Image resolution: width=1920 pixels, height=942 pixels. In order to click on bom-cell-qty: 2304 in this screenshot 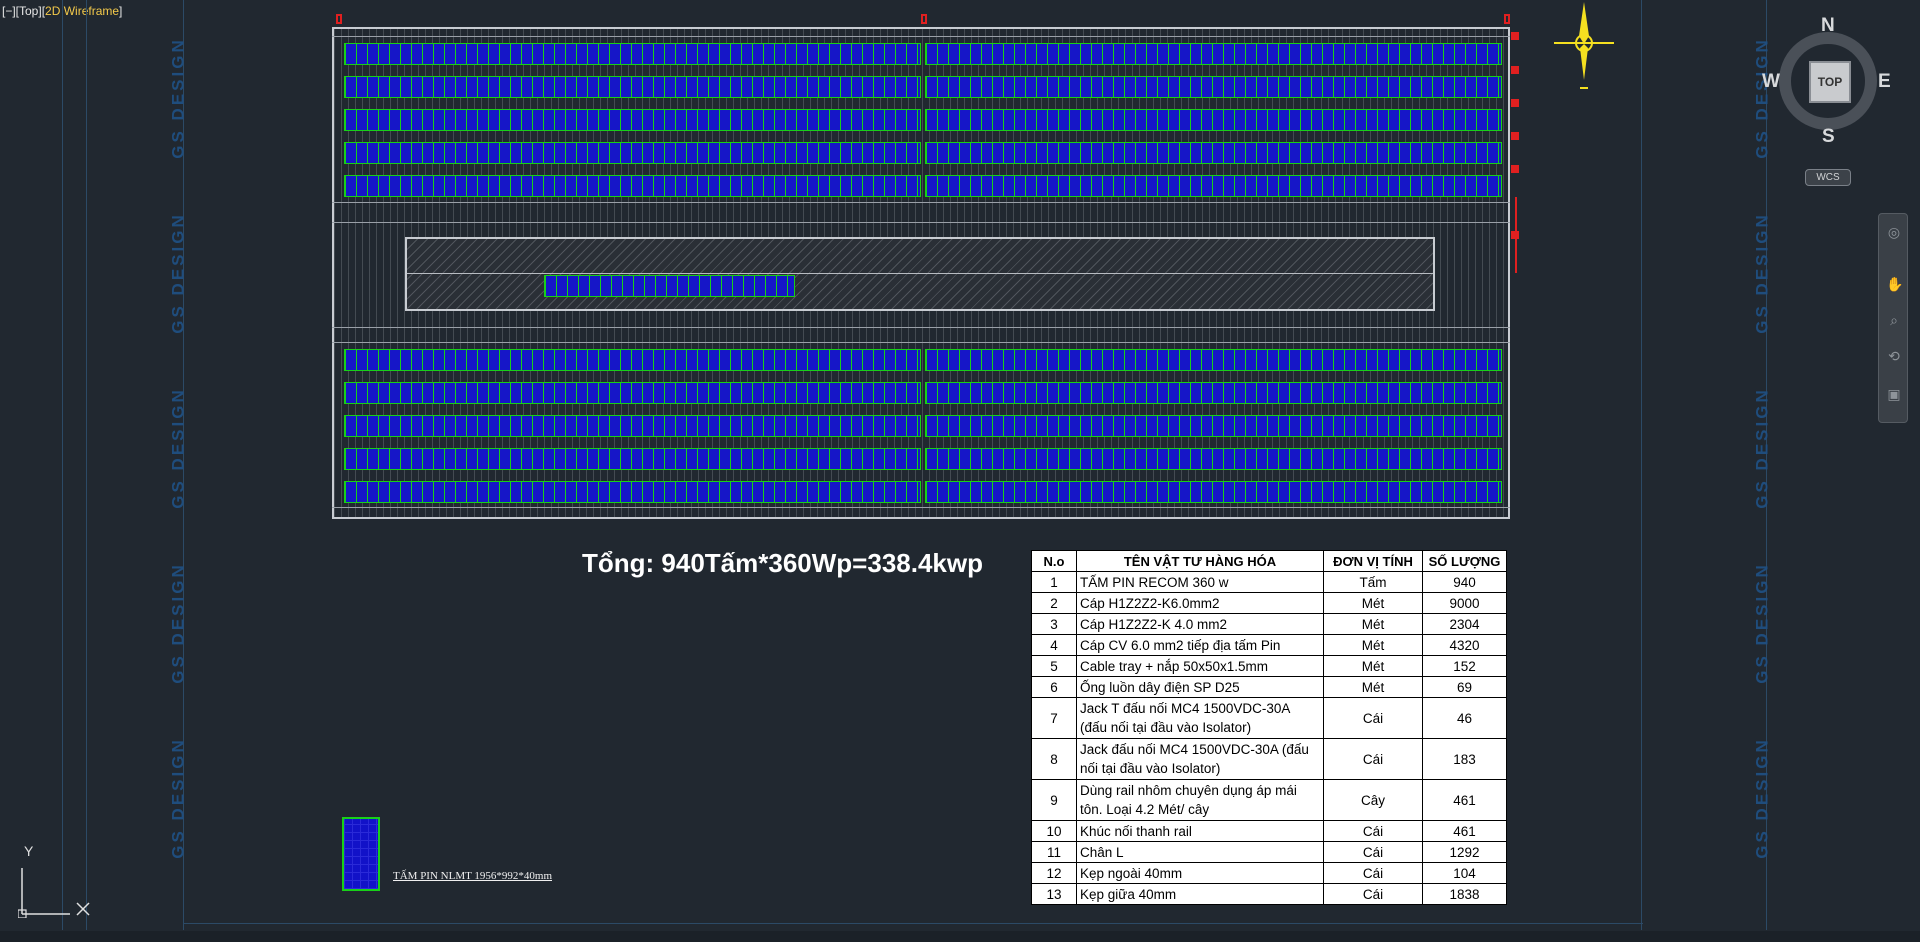, I will do `click(1464, 624)`.